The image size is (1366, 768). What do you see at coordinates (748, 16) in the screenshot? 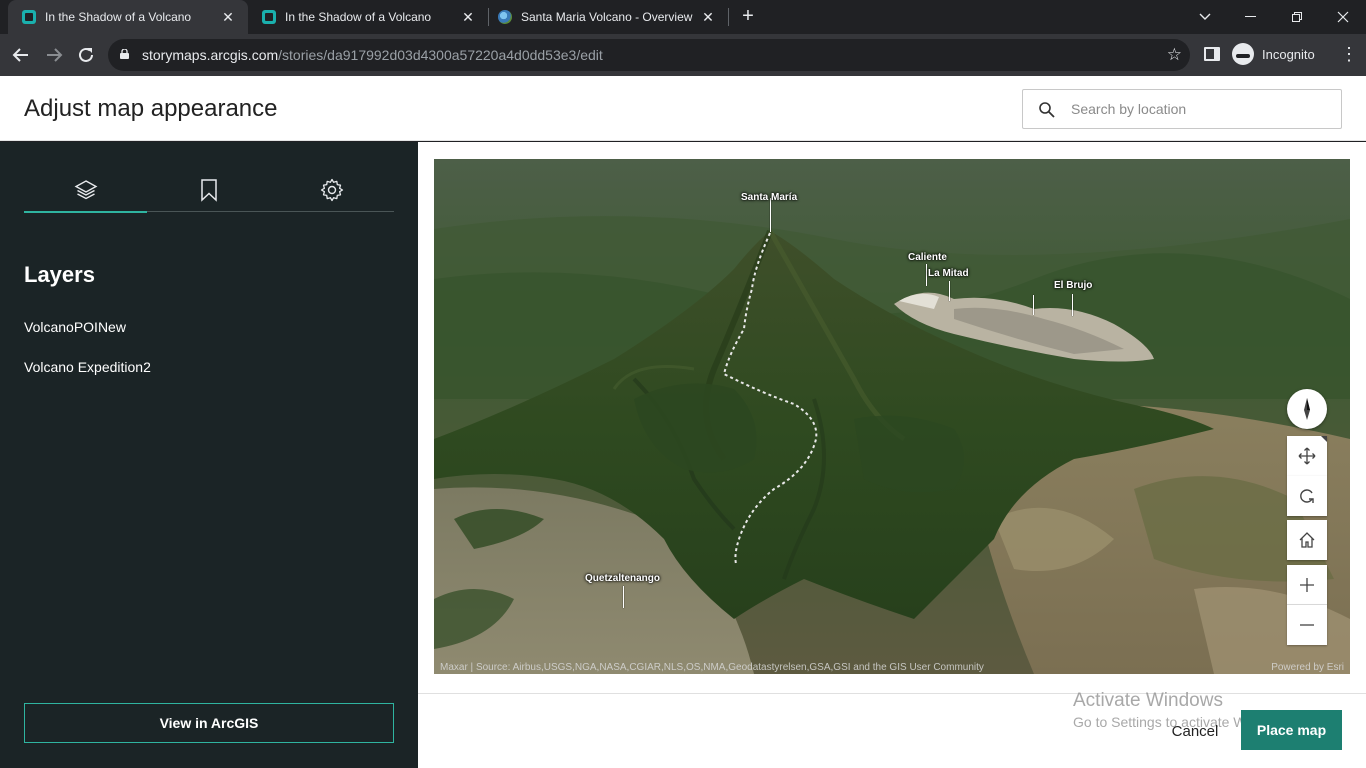
I see `new-tab-button: +` at bounding box center [748, 16].